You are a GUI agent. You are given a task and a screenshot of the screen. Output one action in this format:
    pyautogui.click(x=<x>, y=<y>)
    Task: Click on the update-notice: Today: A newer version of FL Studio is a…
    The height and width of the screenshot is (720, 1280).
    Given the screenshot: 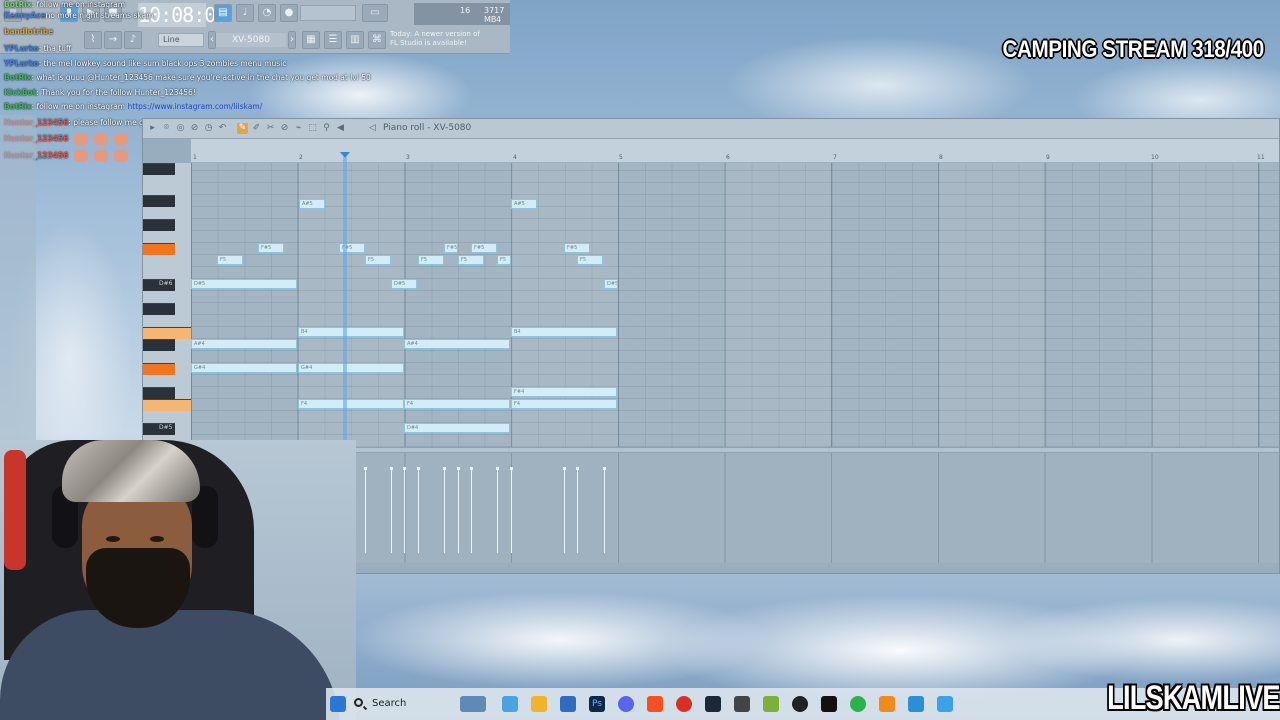 What is the action you would take?
    pyautogui.click(x=445, y=41)
    